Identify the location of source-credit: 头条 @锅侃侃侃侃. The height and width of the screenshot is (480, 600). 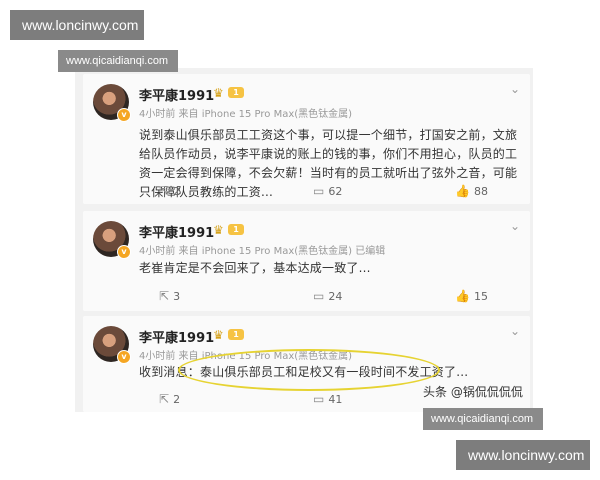
(473, 392).